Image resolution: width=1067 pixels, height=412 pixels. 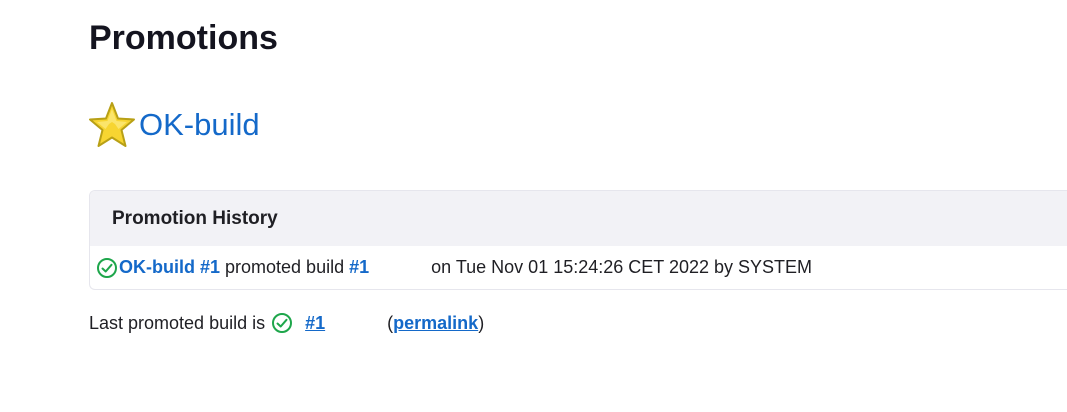 What do you see at coordinates (112, 125) in the screenshot?
I see `star-icon` at bounding box center [112, 125].